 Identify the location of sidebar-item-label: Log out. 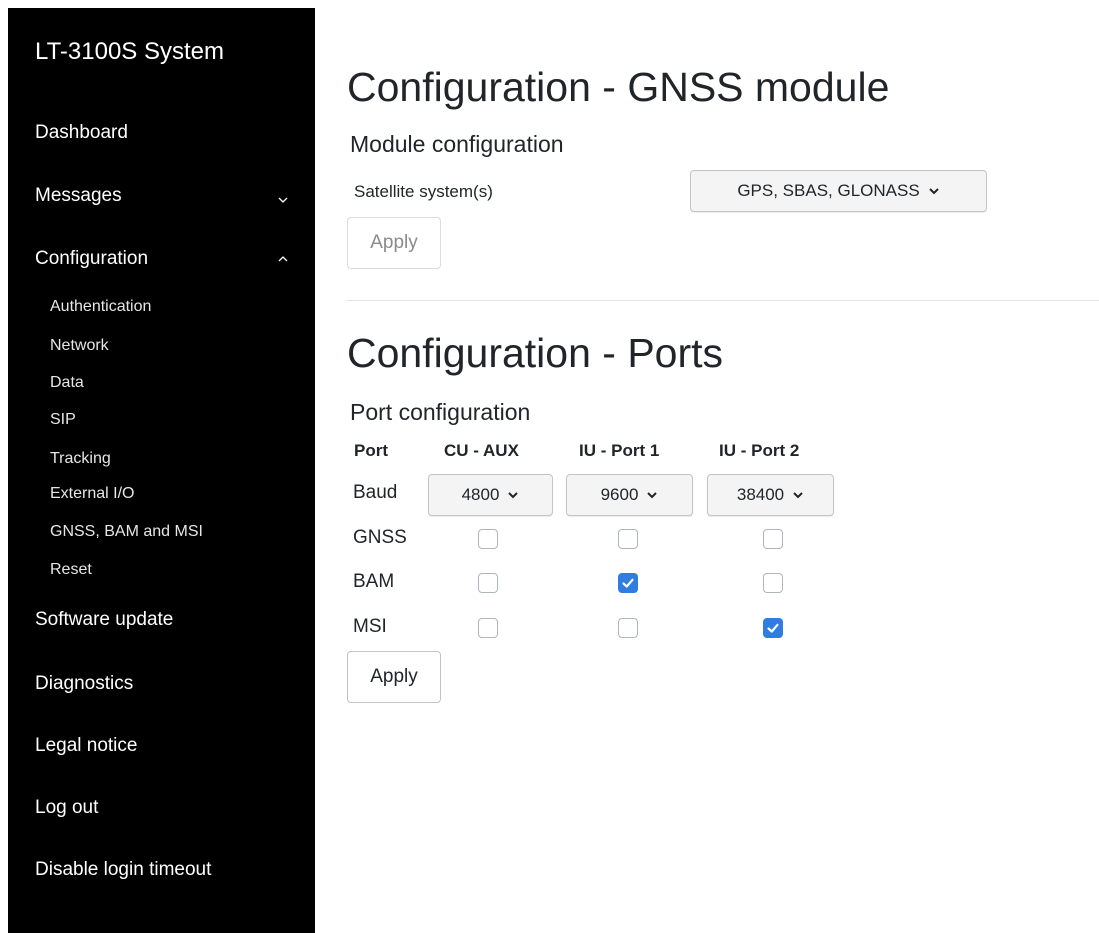
(67, 807).